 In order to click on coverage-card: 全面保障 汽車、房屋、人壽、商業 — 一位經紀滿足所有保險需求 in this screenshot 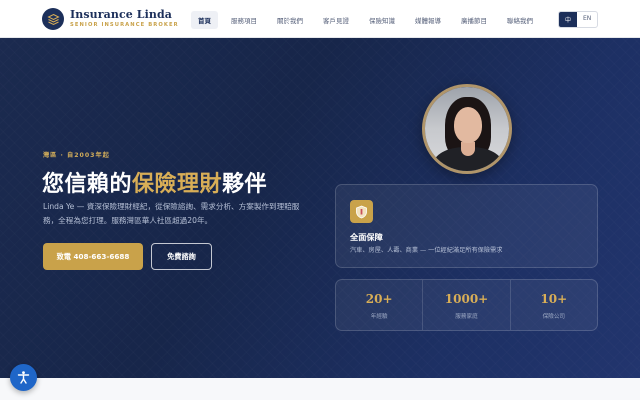, I will do `click(466, 226)`.